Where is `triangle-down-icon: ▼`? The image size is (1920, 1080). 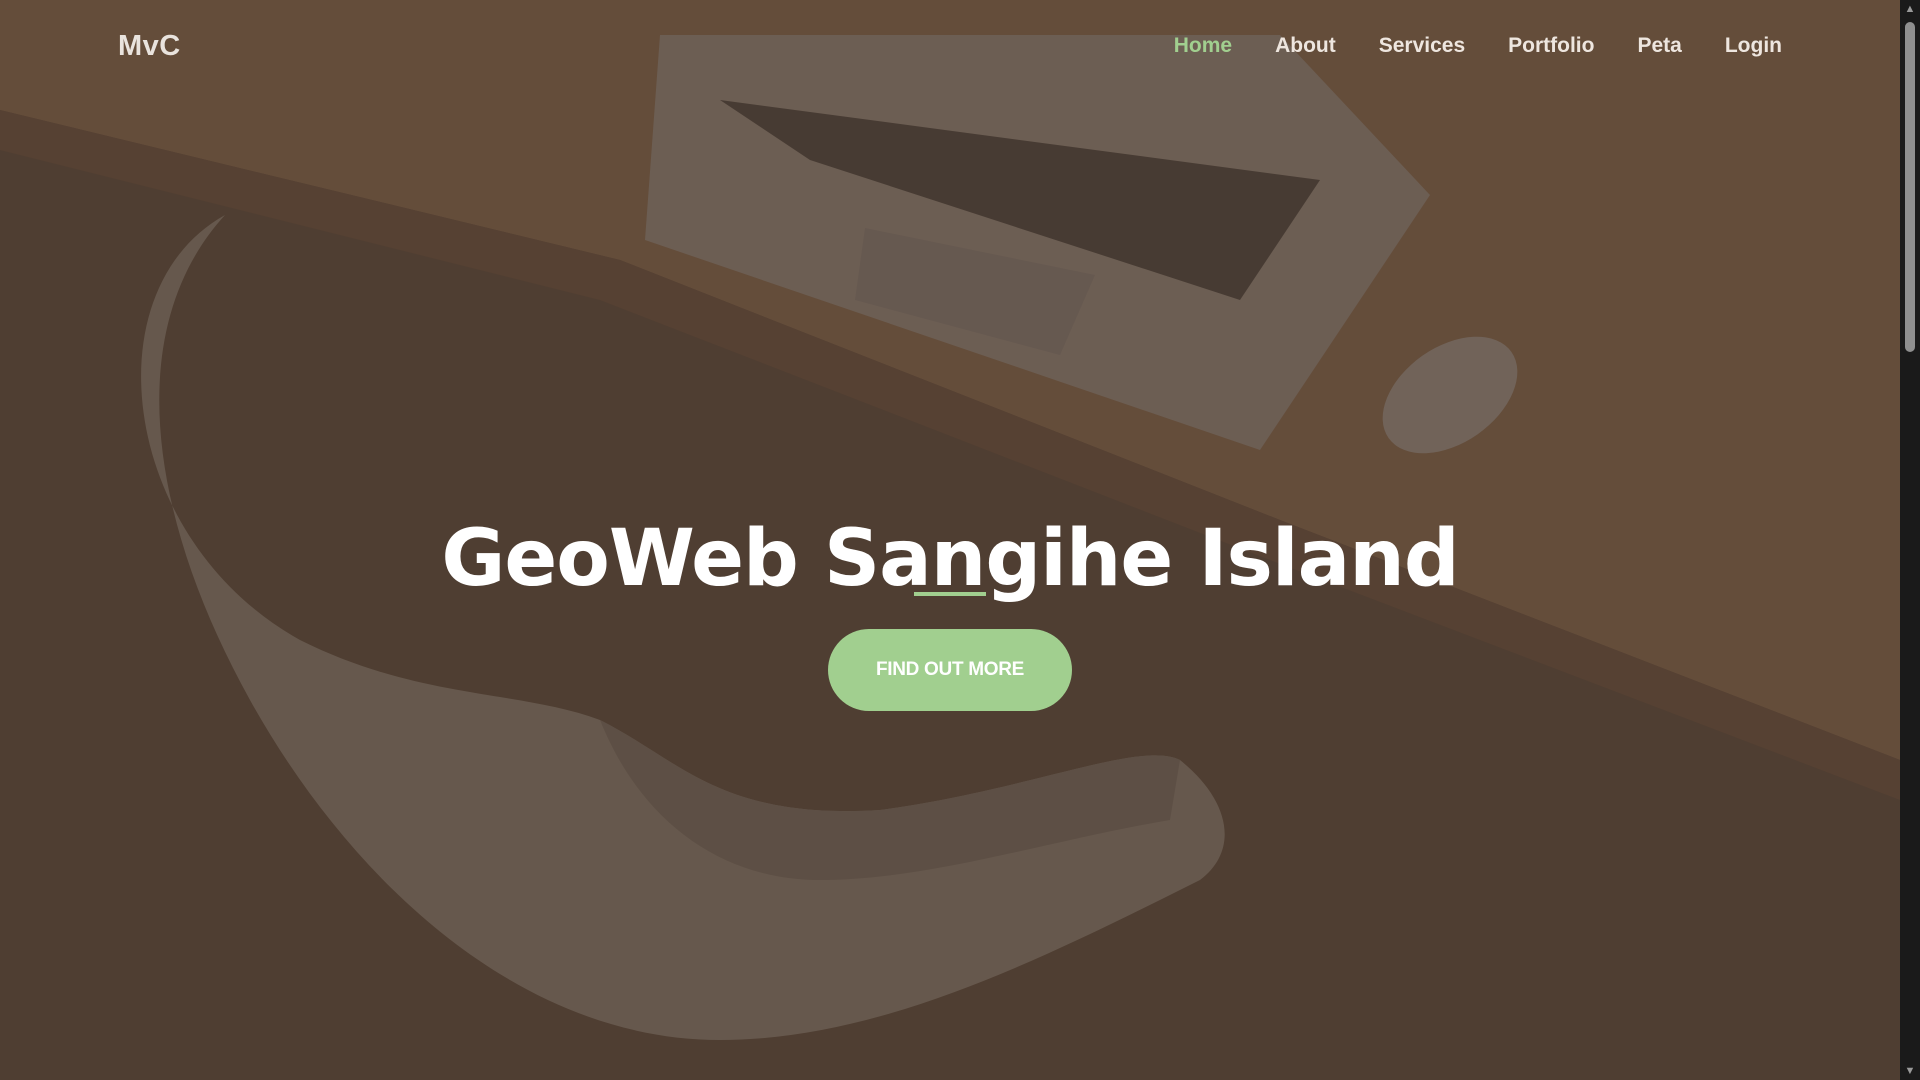
triangle-down-icon: ▼ is located at coordinates (1910, 1071).